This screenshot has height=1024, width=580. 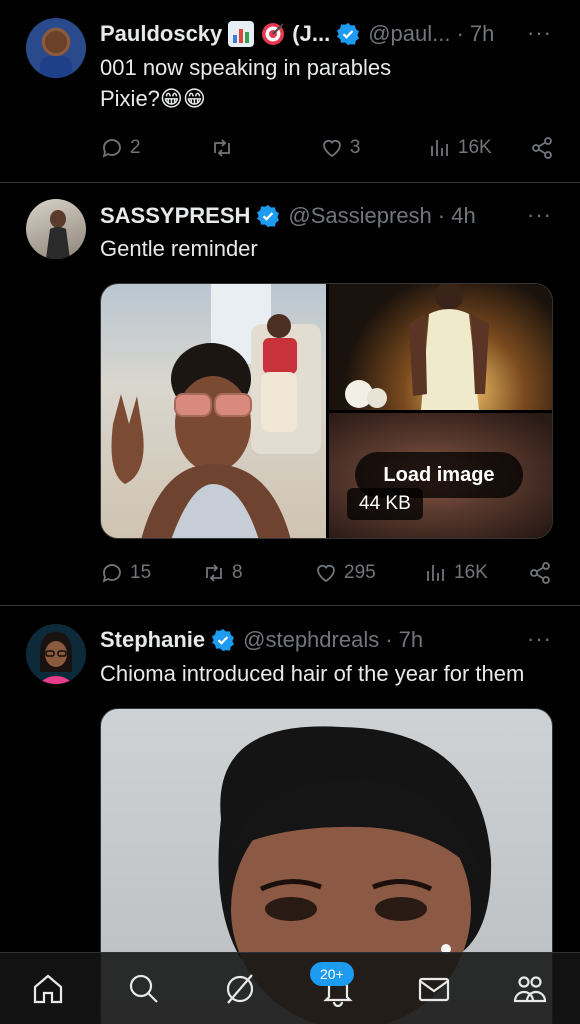 What do you see at coordinates (273, 34) in the screenshot?
I see `target-emoji-icon` at bounding box center [273, 34].